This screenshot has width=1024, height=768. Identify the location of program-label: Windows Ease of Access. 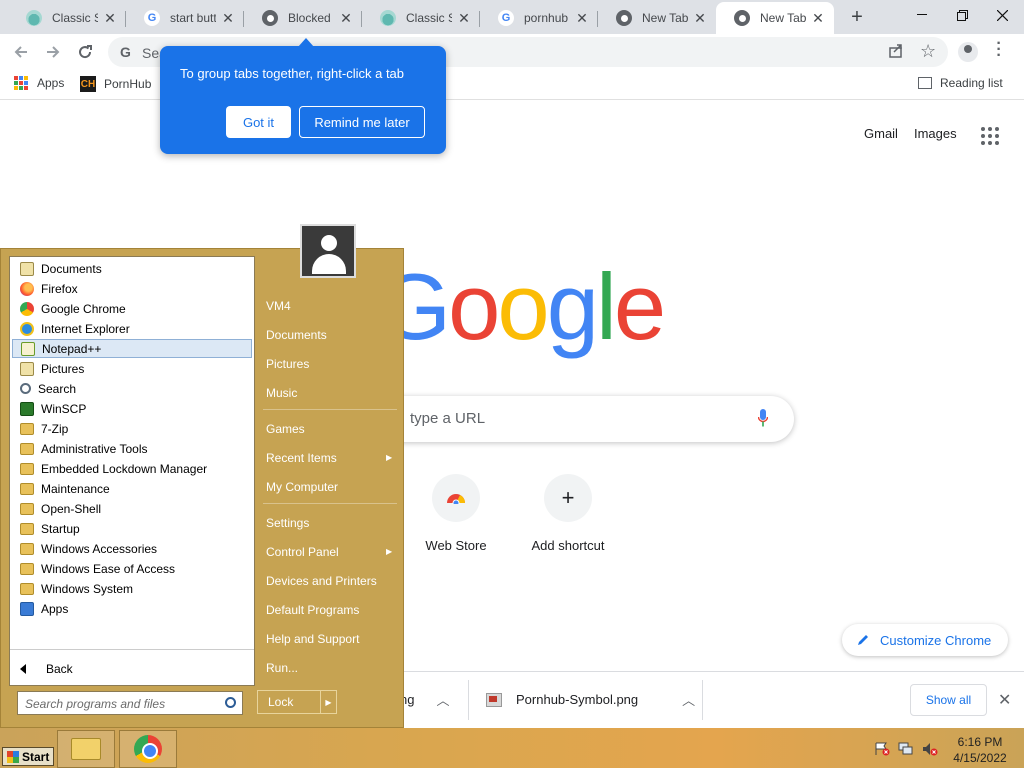
(108, 568).